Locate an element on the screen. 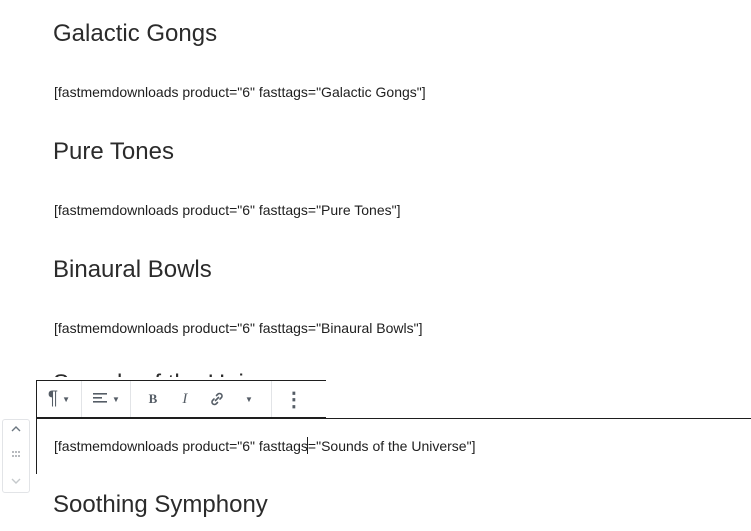 The width and height of the screenshot is (751, 531). options-group: ⋮ is located at coordinates (294, 399).